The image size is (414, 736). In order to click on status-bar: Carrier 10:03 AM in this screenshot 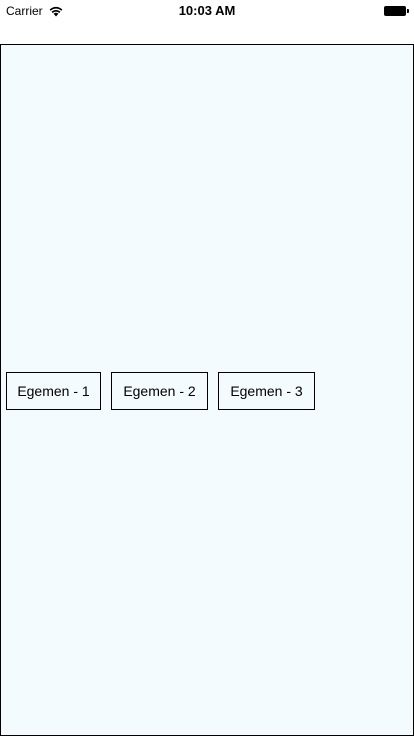, I will do `click(207, 11)`.